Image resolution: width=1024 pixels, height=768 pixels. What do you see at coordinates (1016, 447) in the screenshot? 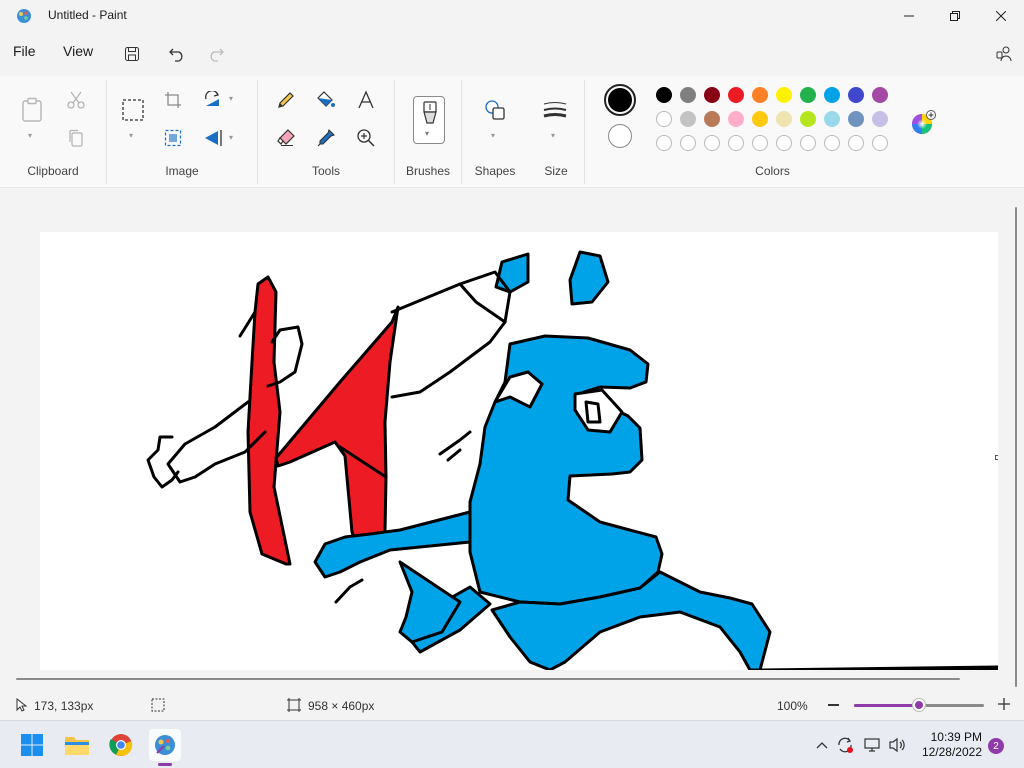
I see `vertical-scrollbar` at bounding box center [1016, 447].